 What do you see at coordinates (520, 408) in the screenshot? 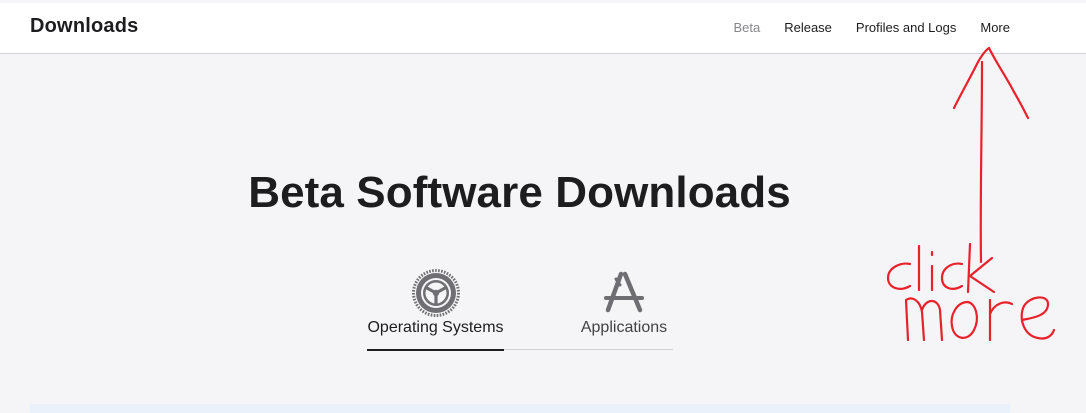
I see `content-panel-top` at bounding box center [520, 408].